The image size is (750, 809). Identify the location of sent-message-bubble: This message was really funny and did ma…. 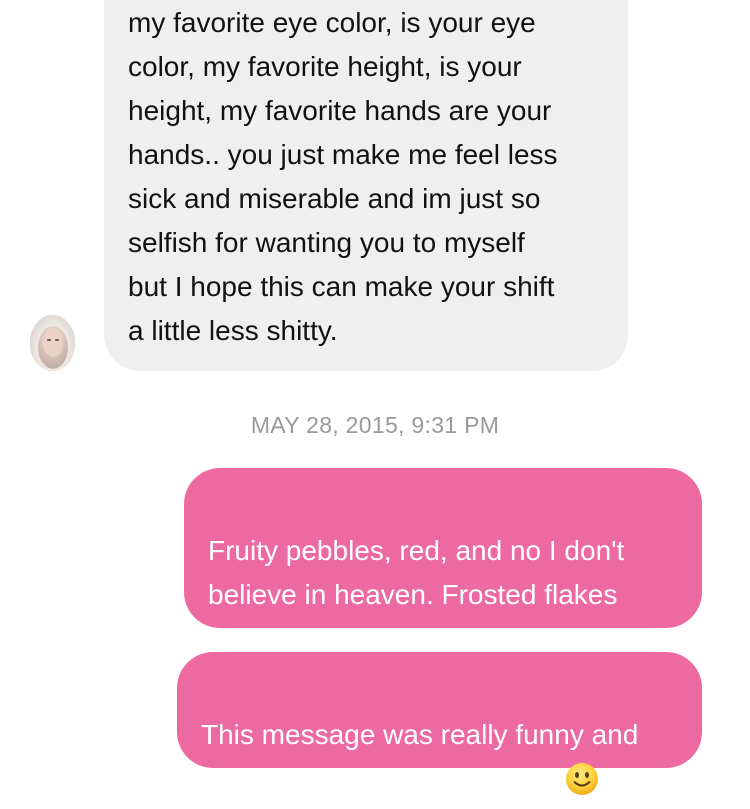
(439, 723).